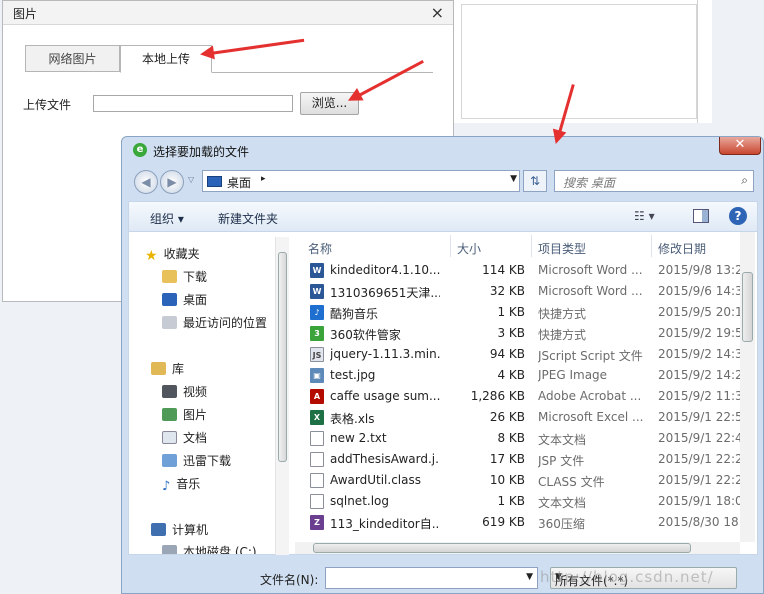  What do you see at coordinates (195, 392) in the screenshot?
I see `nav-videos-label: 视频` at bounding box center [195, 392].